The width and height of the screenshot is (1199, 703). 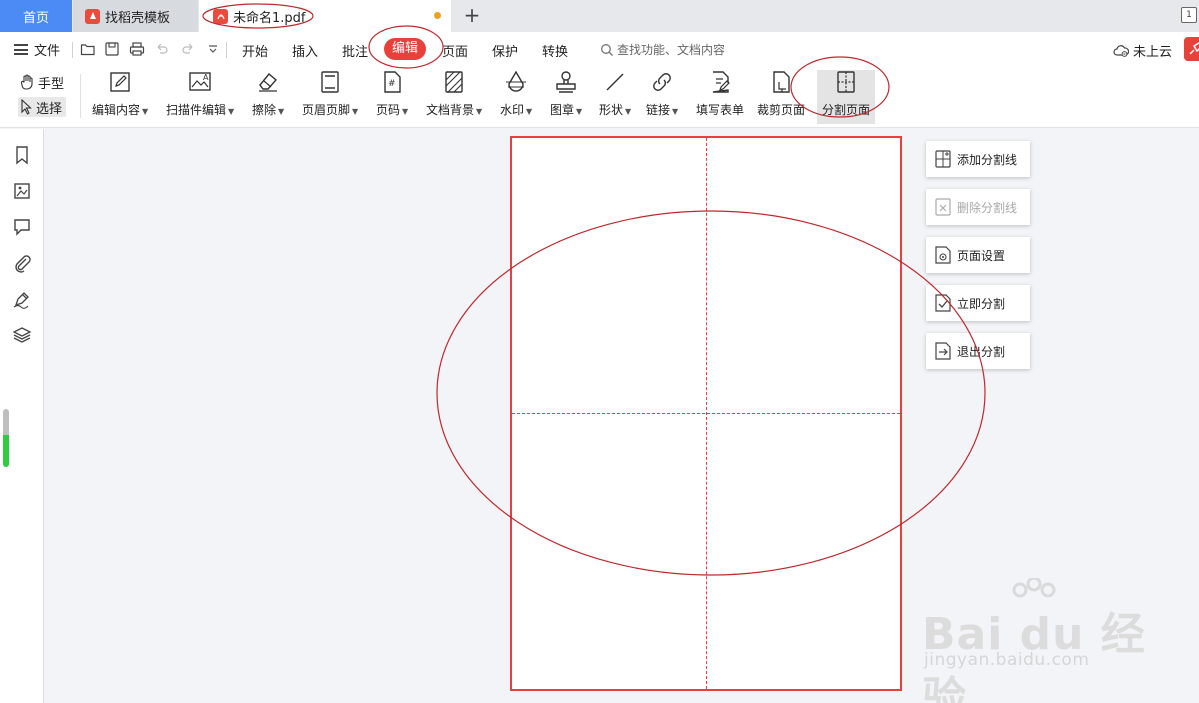 I want to click on menu-bar: 文件 开始 插入 批注 编辑 页面 保护 转换 查找功能、文档内容 未上云, so click(x=599, y=49).